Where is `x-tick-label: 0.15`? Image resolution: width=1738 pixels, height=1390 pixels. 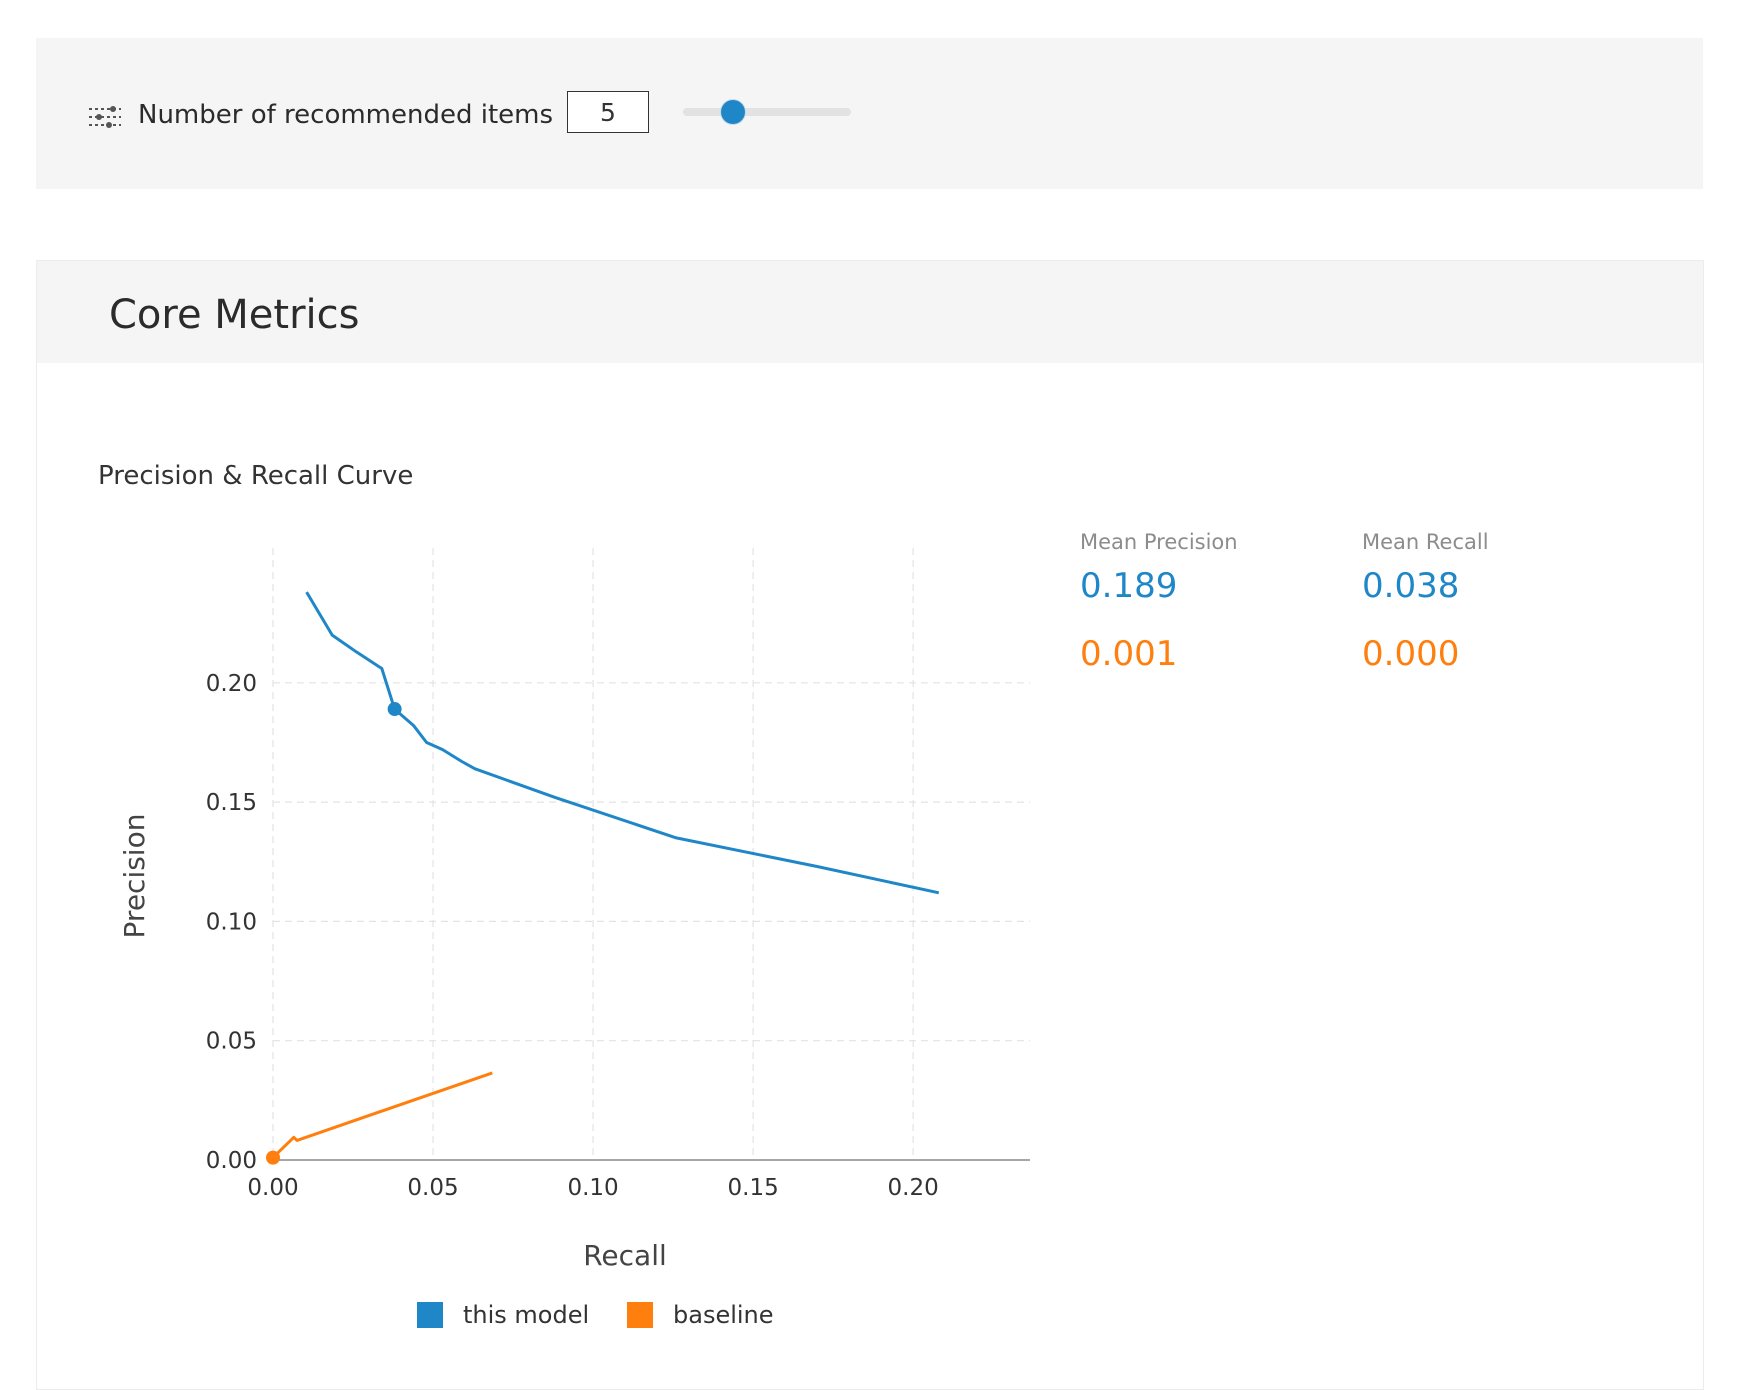 x-tick-label: 0.15 is located at coordinates (753, 1188).